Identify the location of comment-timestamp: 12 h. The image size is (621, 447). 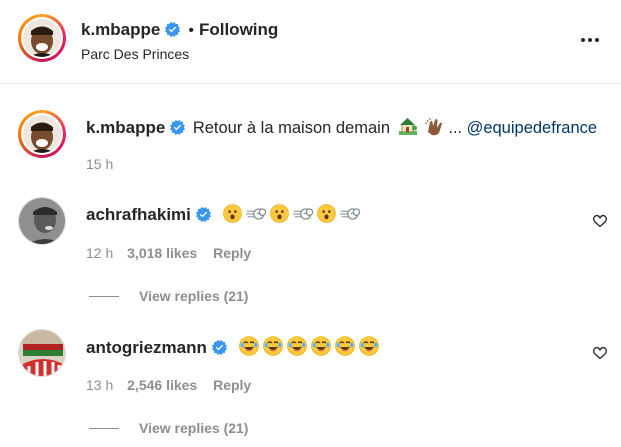
(99, 253).